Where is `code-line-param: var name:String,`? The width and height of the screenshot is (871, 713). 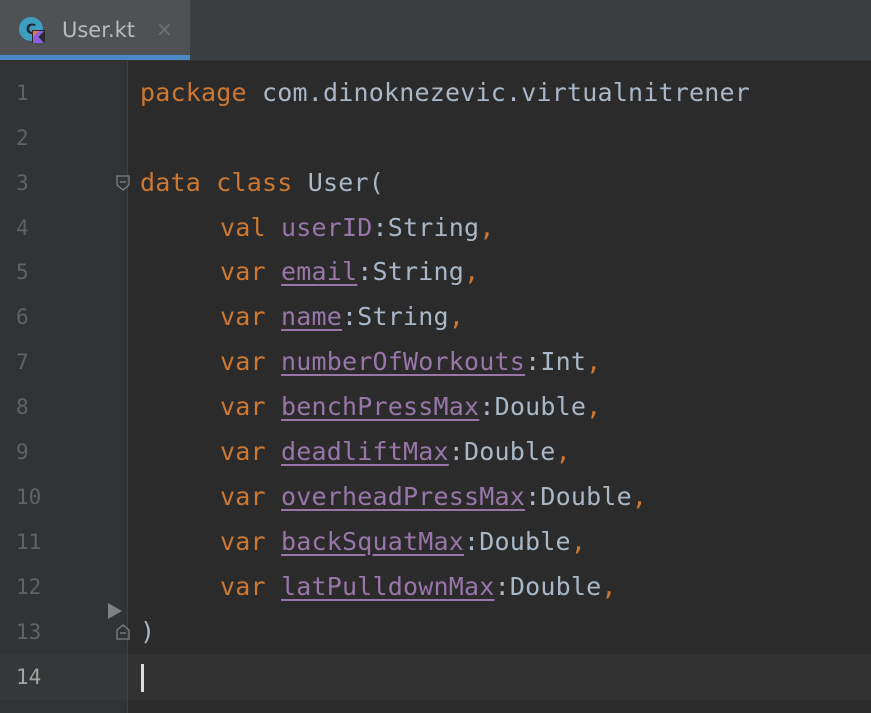 code-line-param: var name:String, is located at coordinates (342, 317).